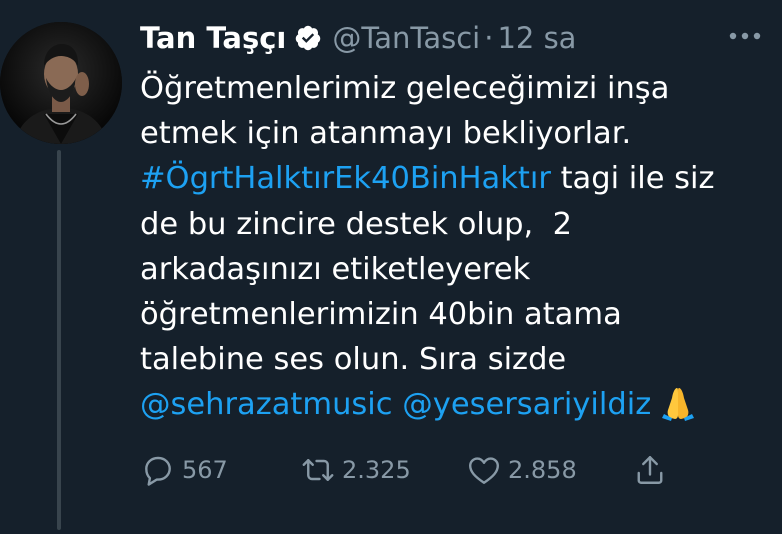 This screenshot has width=782, height=534. What do you see at coordinates (213, 38) in the screenshot?
I see `author-name: Tan Taşçı` at bounding box center [213, 38].